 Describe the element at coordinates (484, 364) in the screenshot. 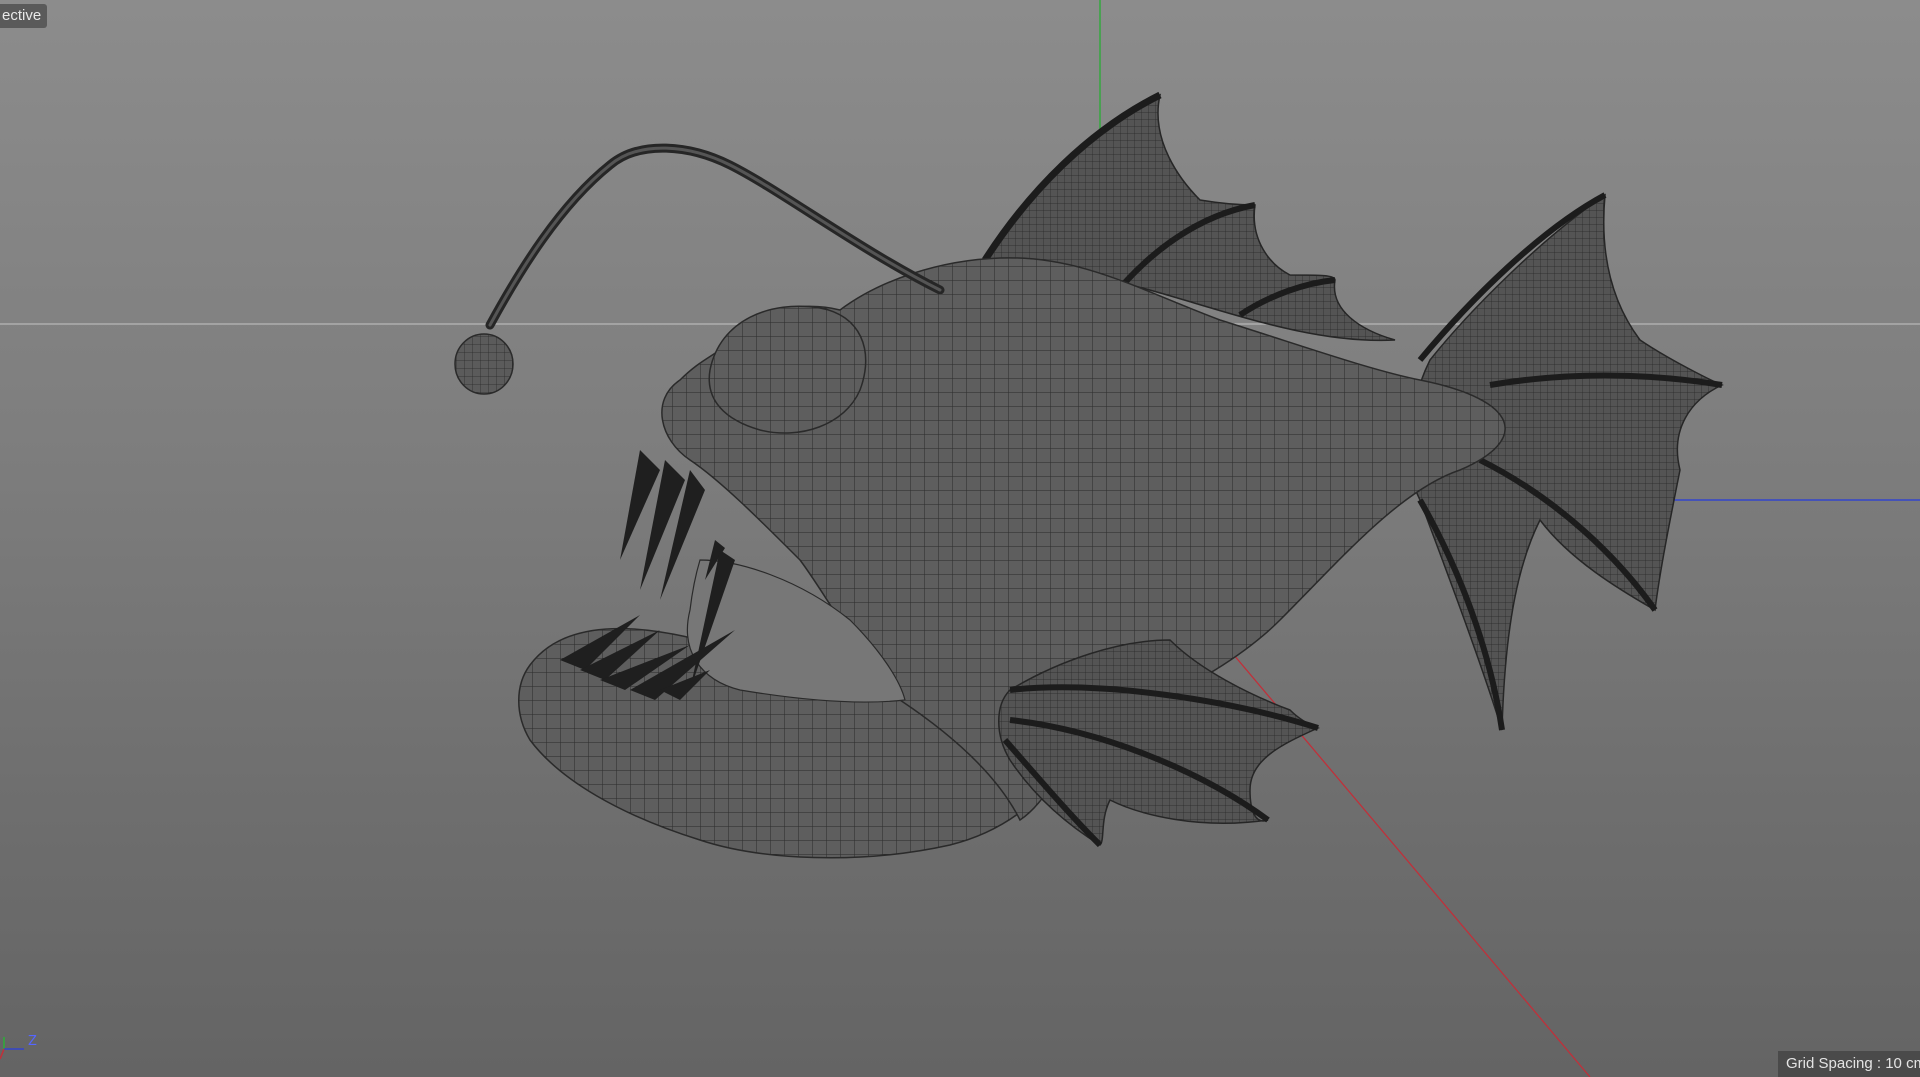

I see `lure-bulb` at that location.